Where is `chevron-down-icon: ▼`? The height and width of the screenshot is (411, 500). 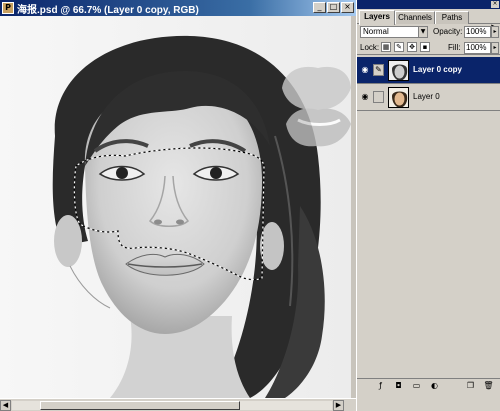
chevron-down-icon: ▼ is located at coordinates (422, 32).